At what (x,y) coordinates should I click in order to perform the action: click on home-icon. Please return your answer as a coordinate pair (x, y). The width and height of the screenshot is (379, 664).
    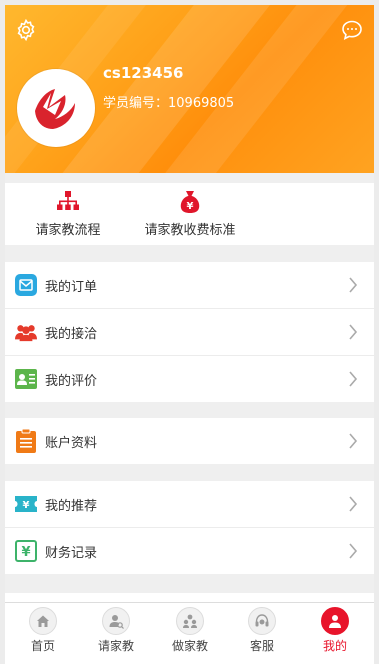
    Looking at the image, I should click on (43, 621).